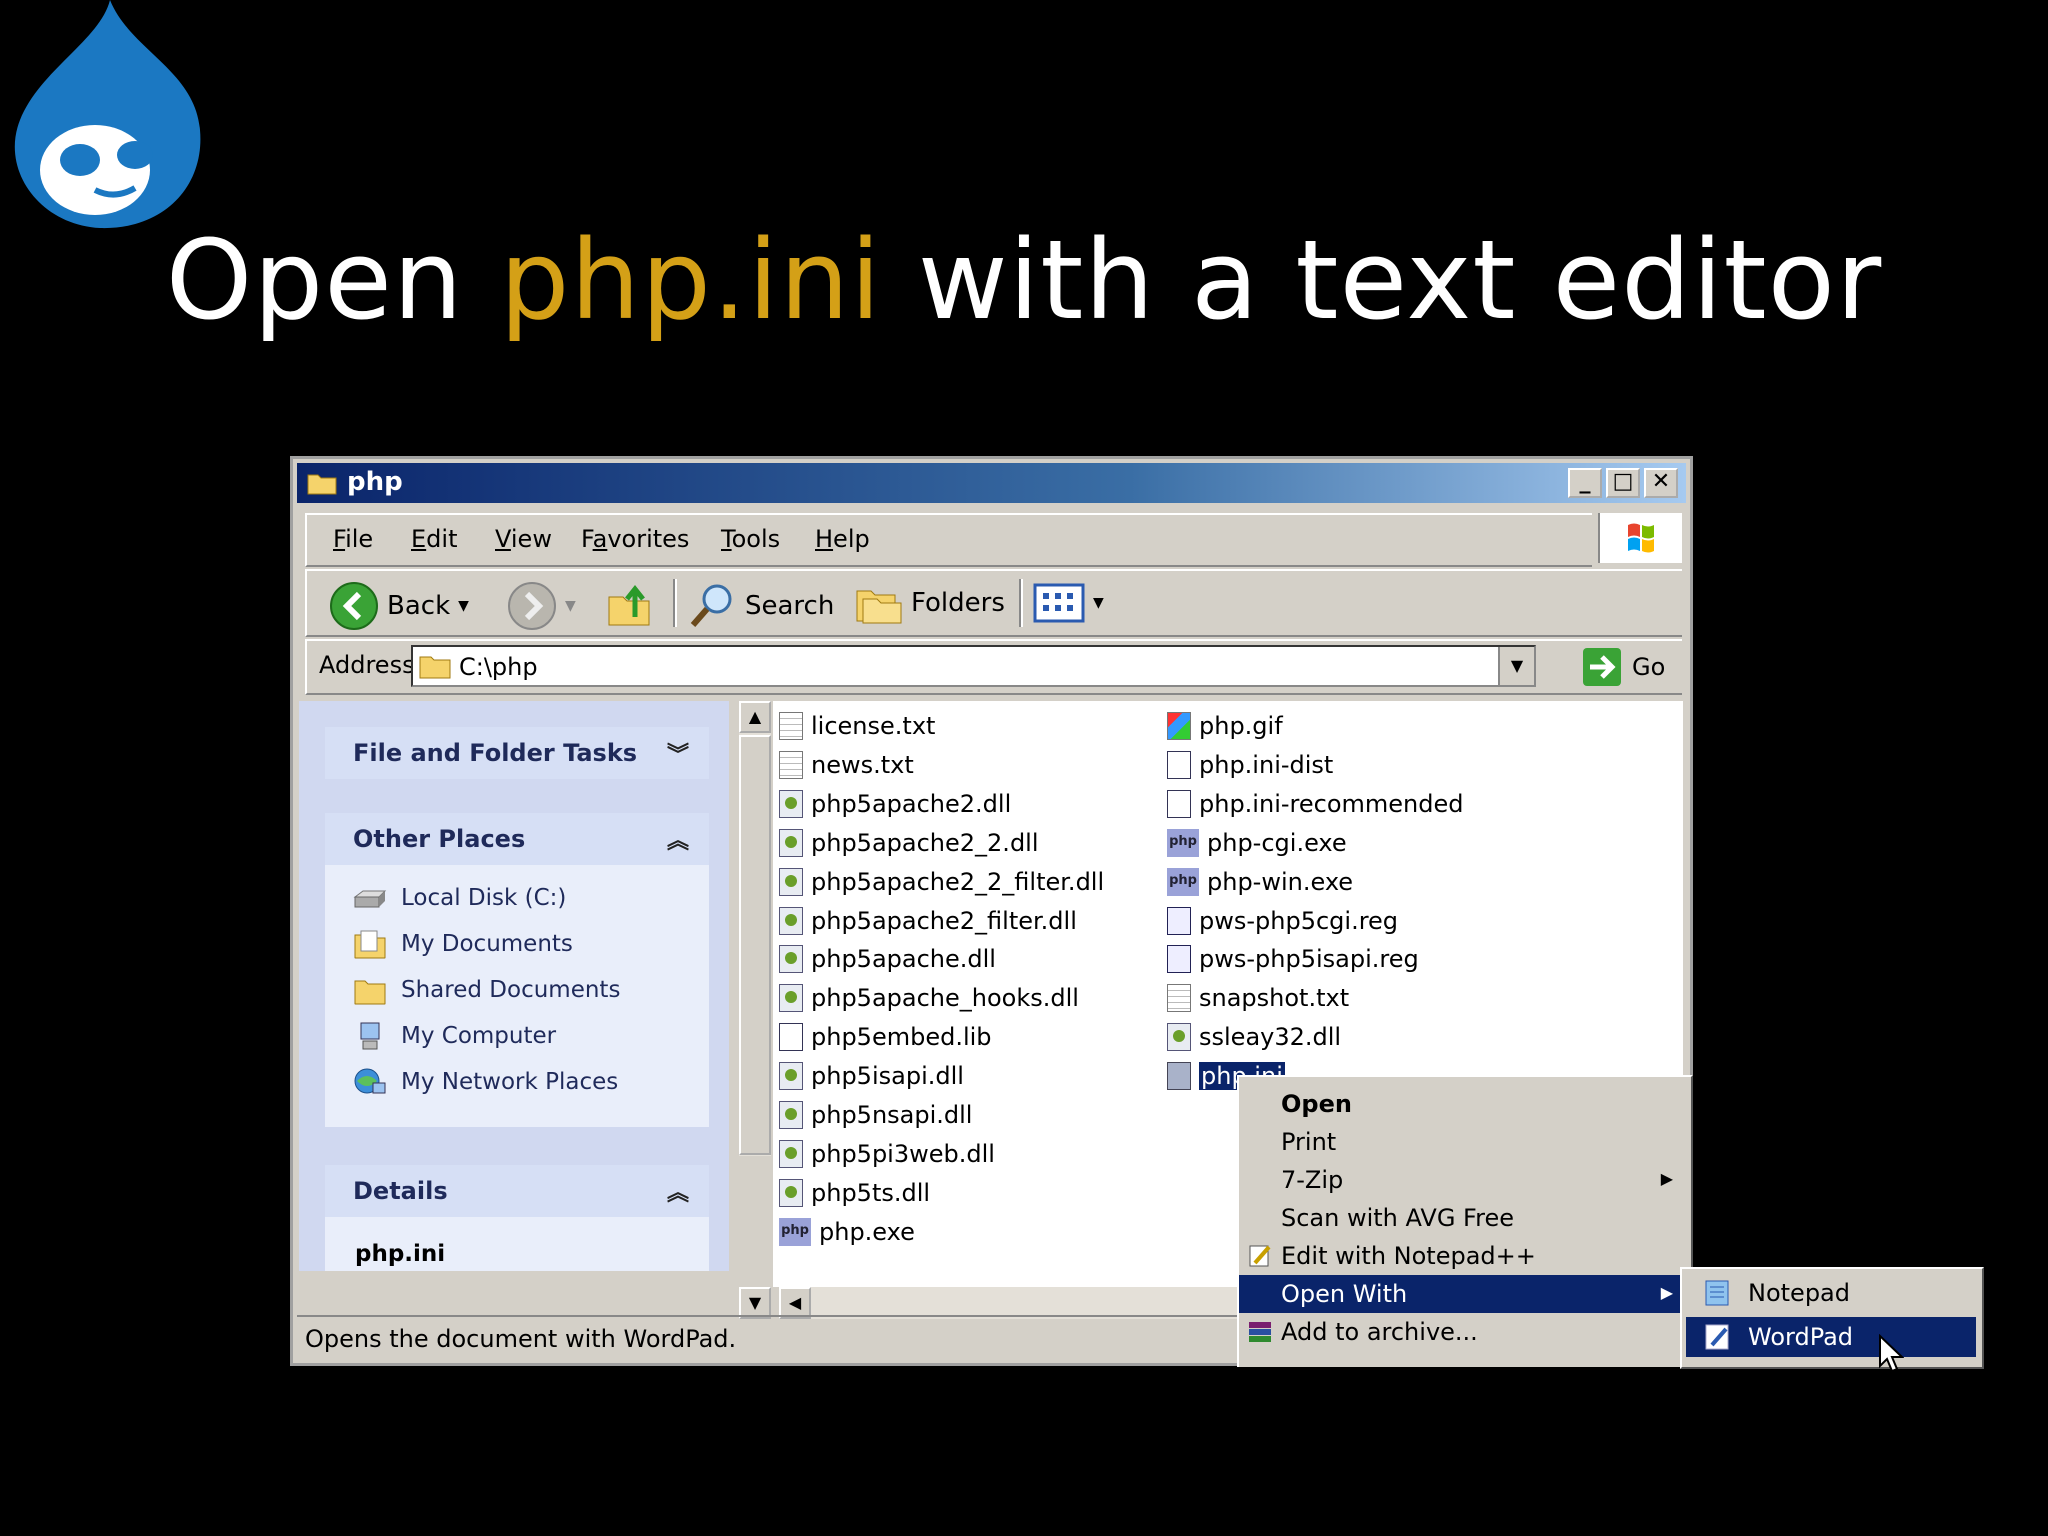 The width and height of the screenshot is (2048, 1536). I want to click on file-item: pws-php5cgi.reg, so click(1282, 921).